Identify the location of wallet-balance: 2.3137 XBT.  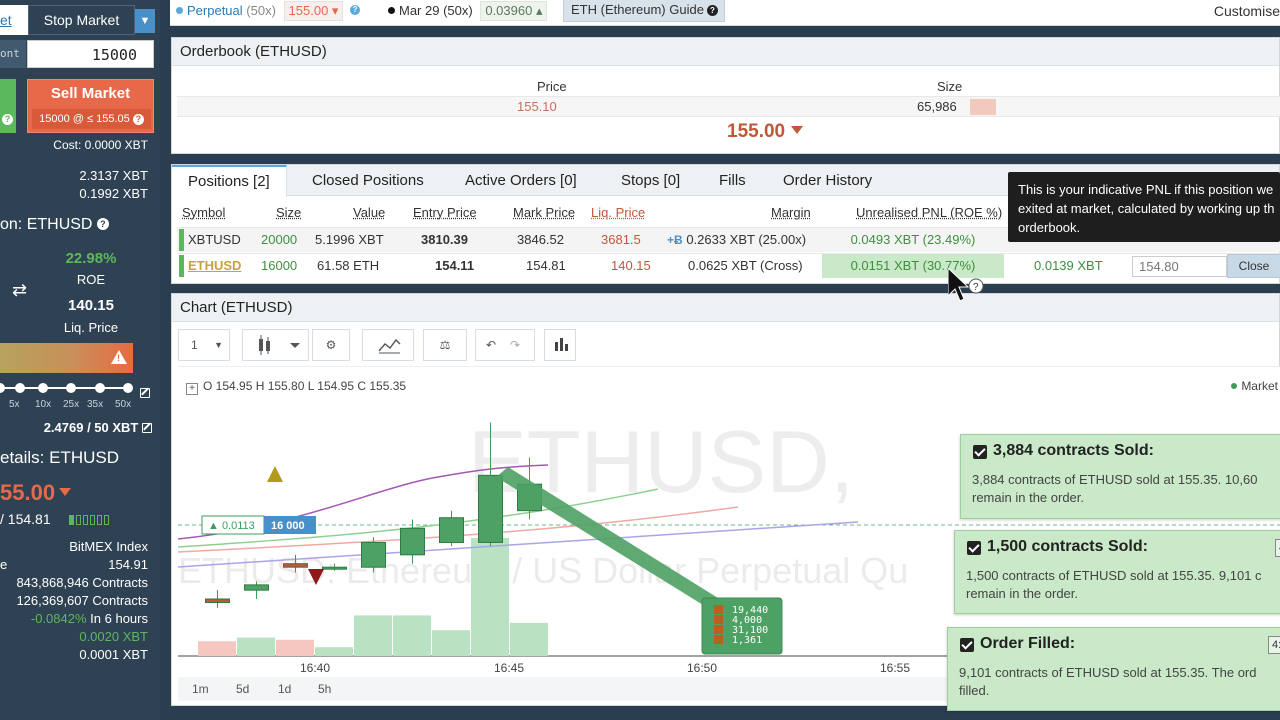
(113, 175).